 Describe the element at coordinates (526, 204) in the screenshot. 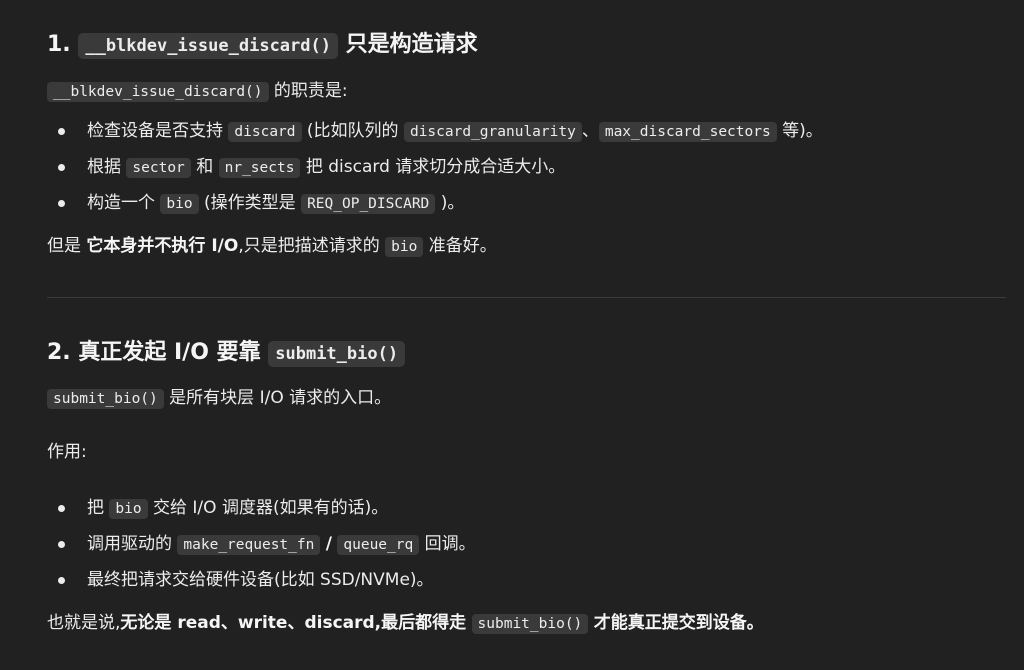

I see `list-item: 构造一个 bio (操作类型是 REQ_OP_DISCARD )。` at that location.